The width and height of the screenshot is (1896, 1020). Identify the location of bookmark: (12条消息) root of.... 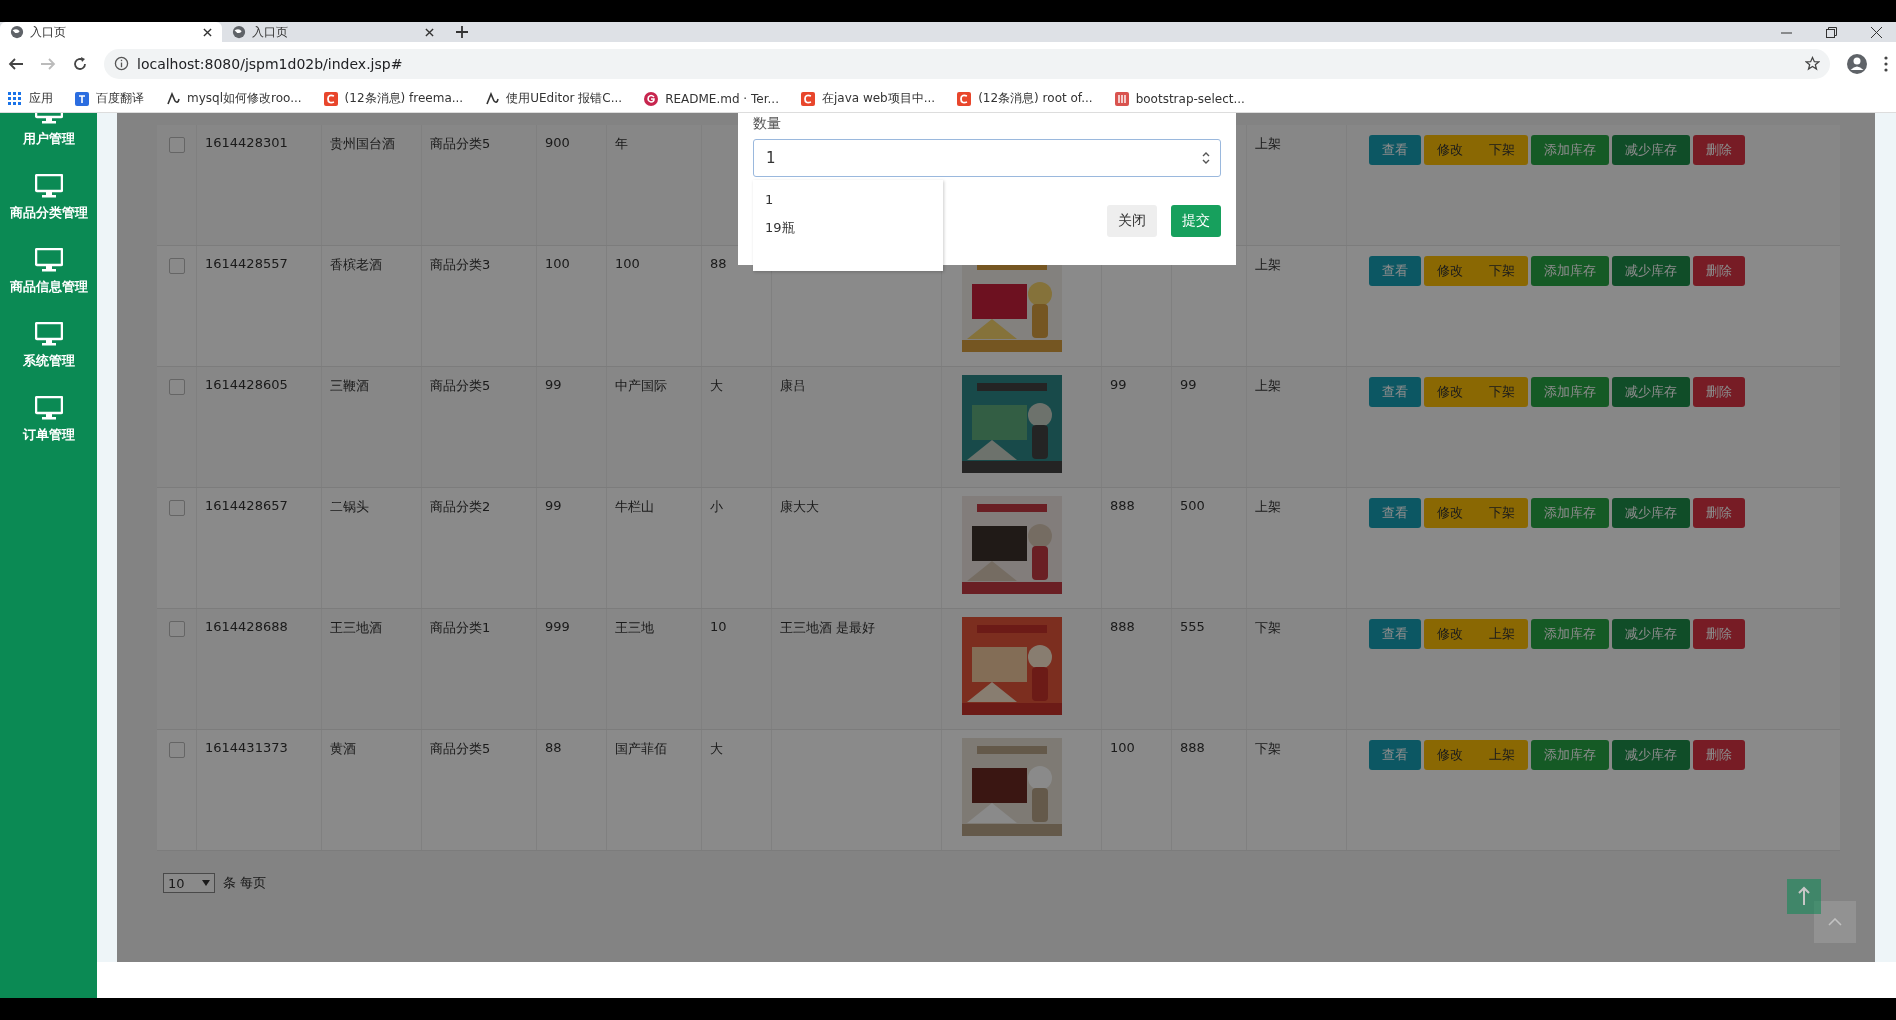
(1025, 98).